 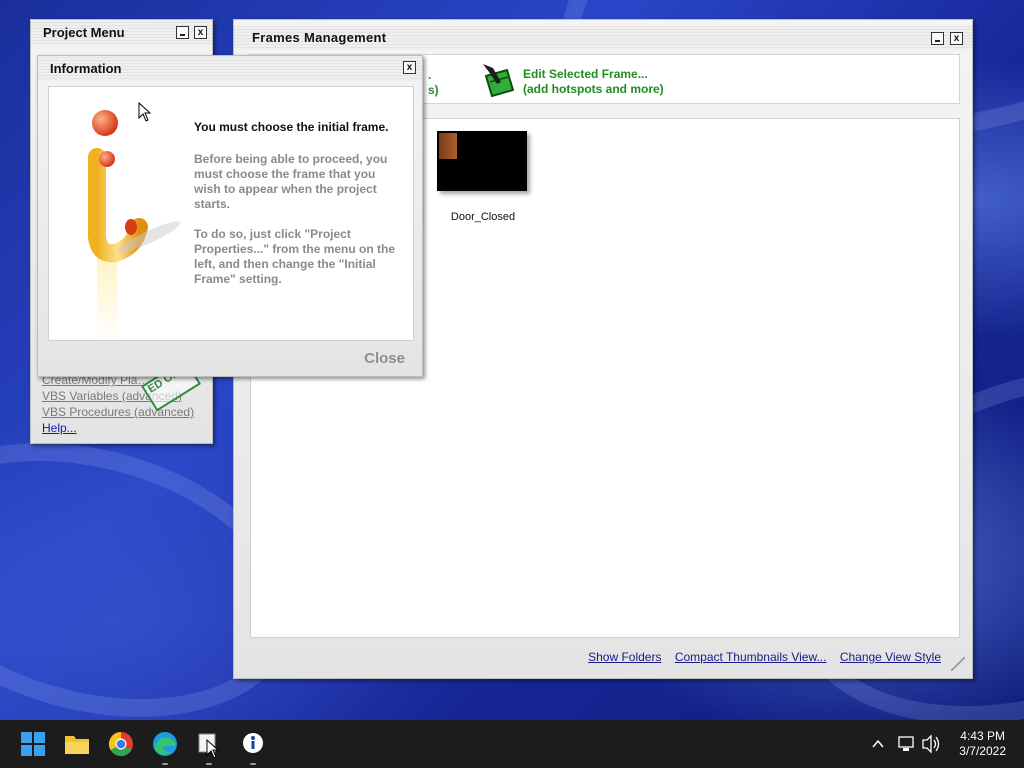 I want to click on edge-button, so click(x=165, y=746).